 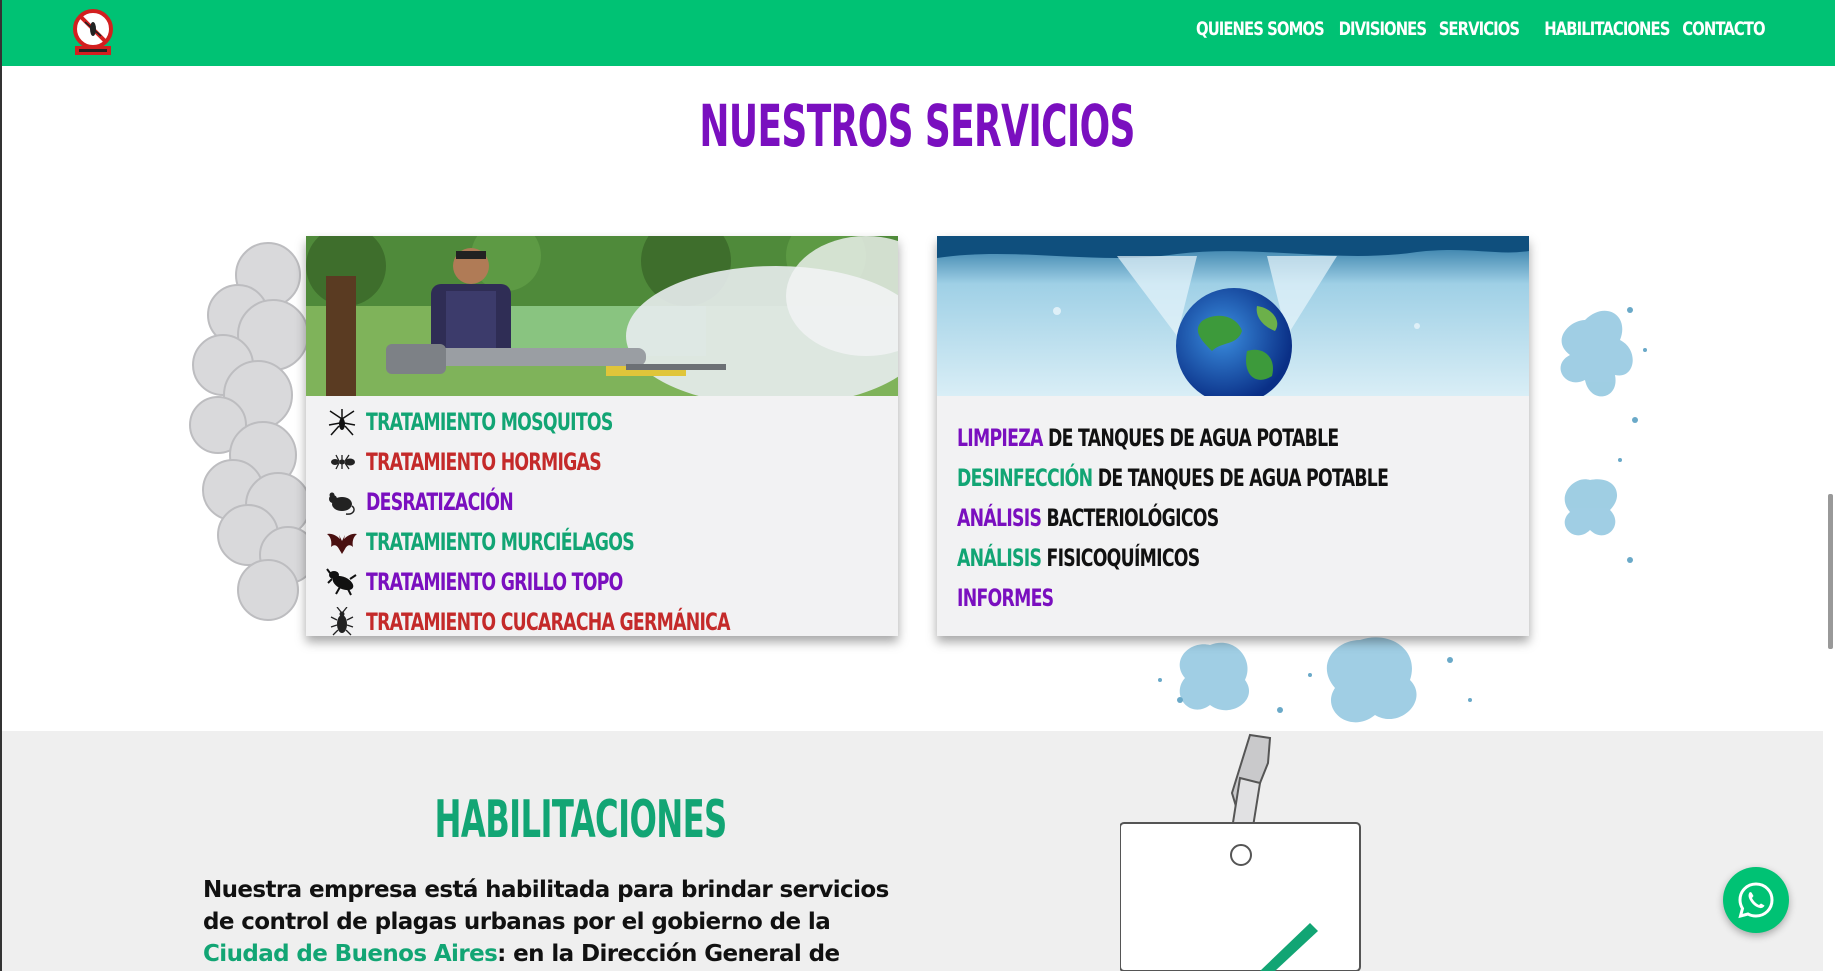 What do you see at coordinates (1382, 29) in the screenshot?
I see `nav-divisiones: DIVISIONES` at bounding box center [1382, 29].